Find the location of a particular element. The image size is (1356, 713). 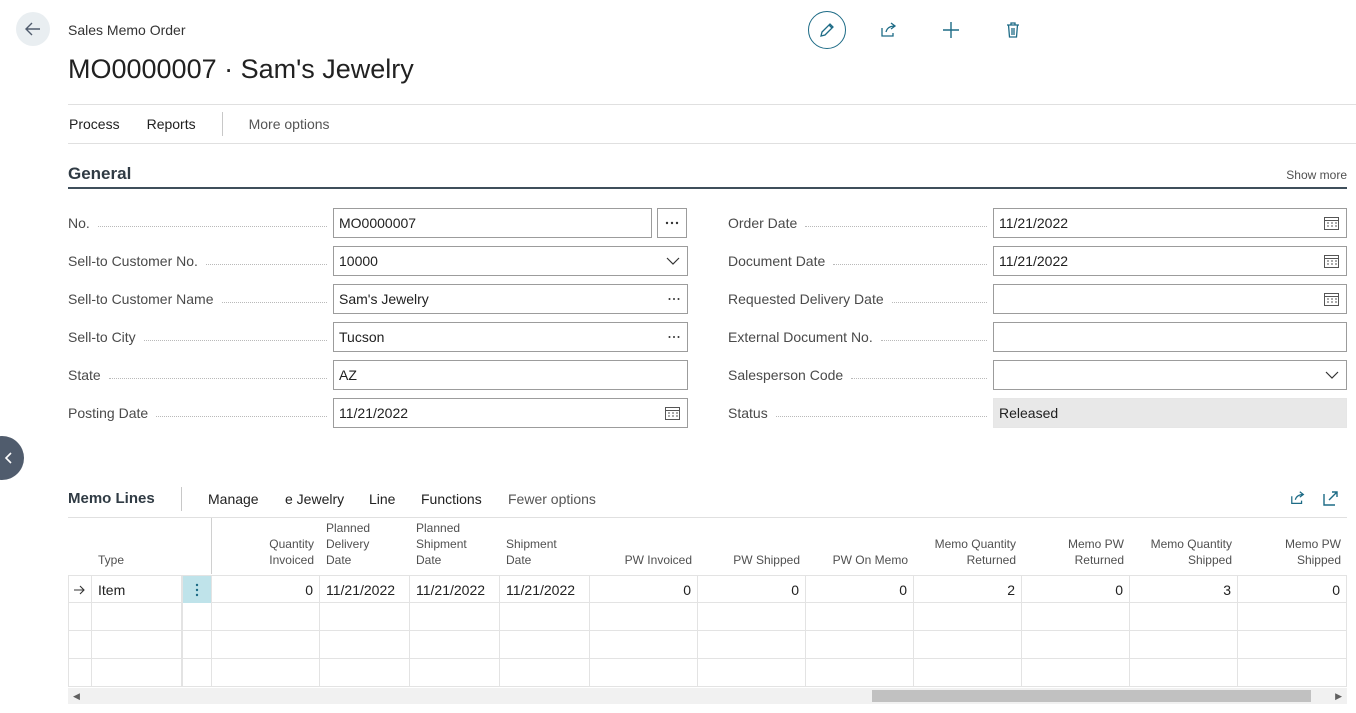

collapse-pane-button is located at coordinates (12, 458).